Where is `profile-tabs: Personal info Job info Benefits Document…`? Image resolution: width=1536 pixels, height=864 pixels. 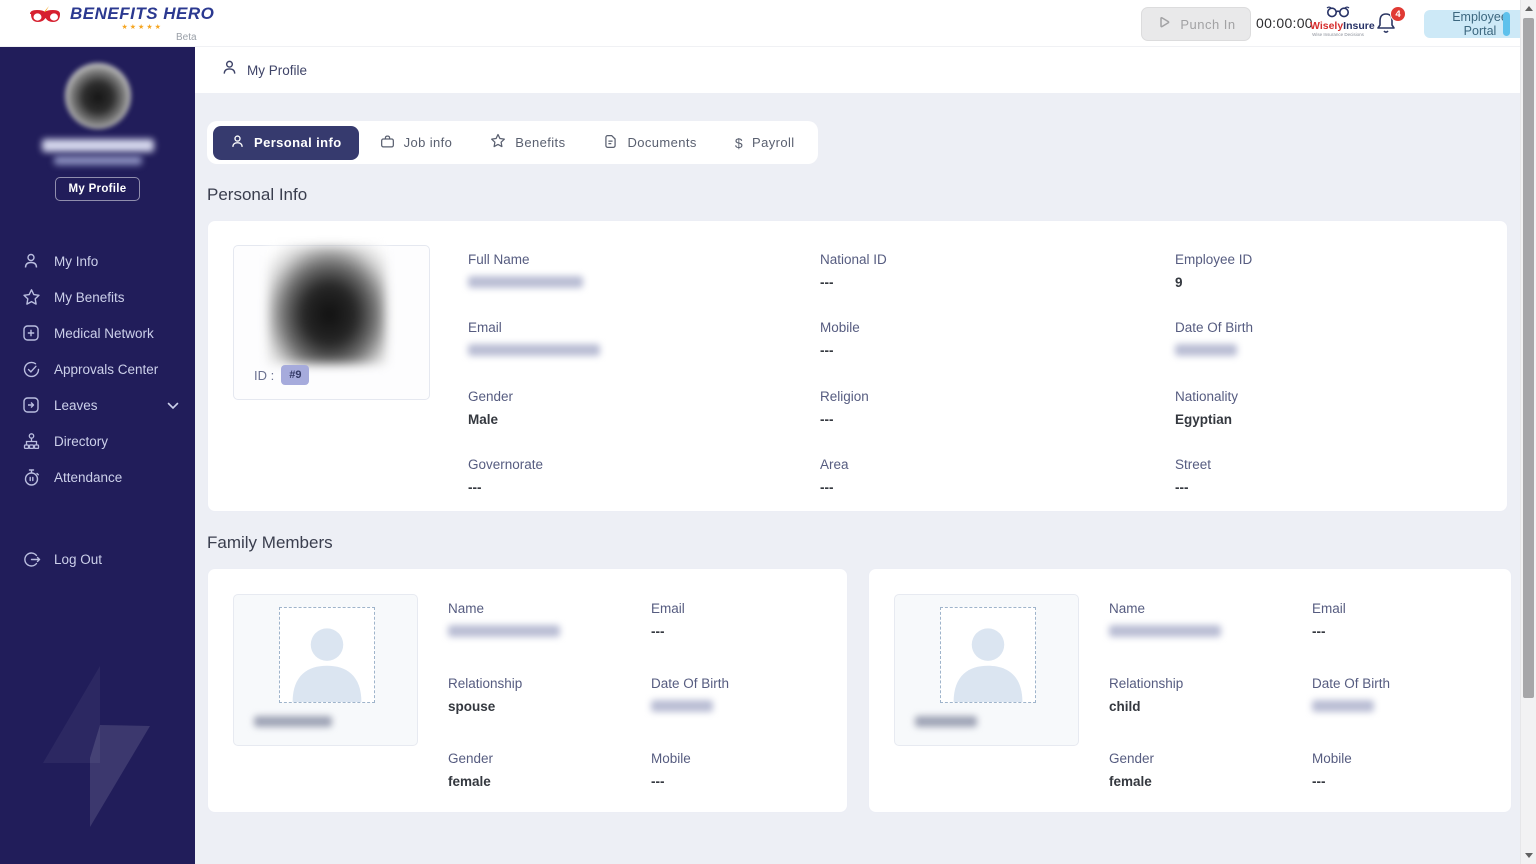 profile-tabs: Personal info Job info Benefits Document… is located at coordinates (512, 142).